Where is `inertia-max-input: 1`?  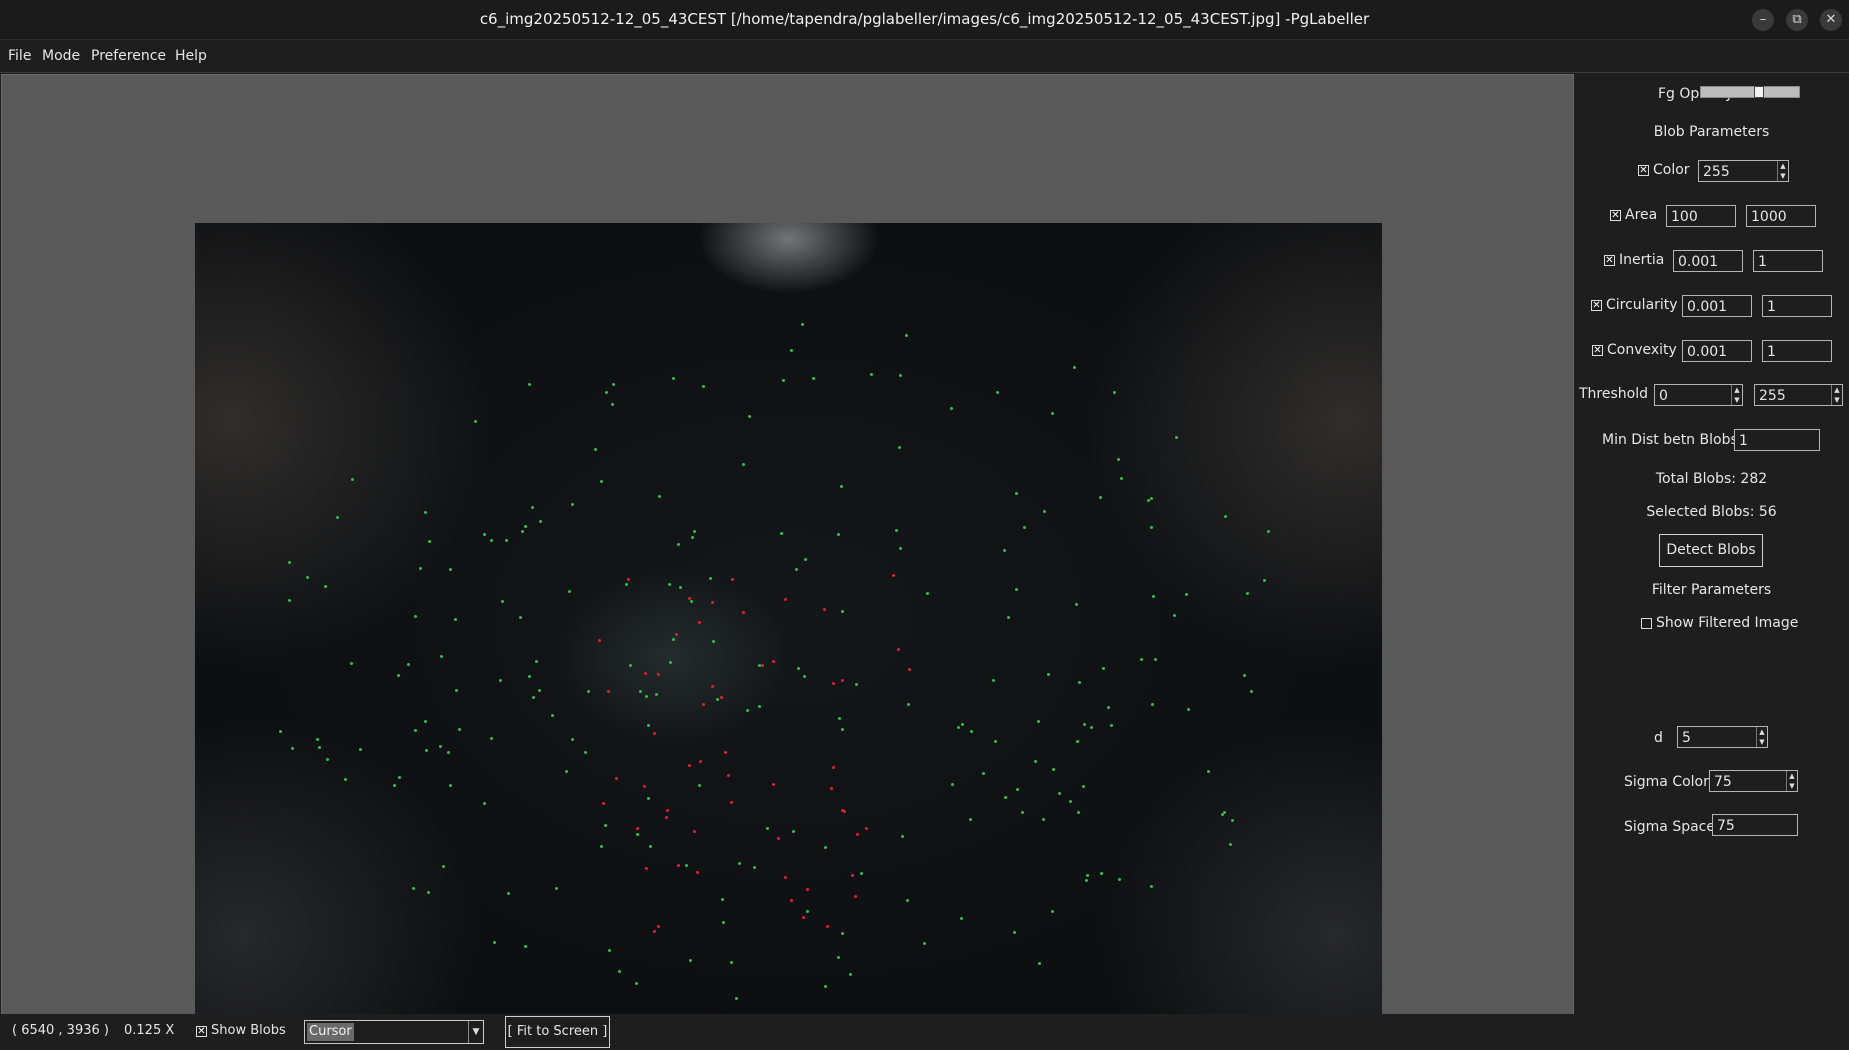 inertia-max-input: 1 is located at coordinates (1788, 261).